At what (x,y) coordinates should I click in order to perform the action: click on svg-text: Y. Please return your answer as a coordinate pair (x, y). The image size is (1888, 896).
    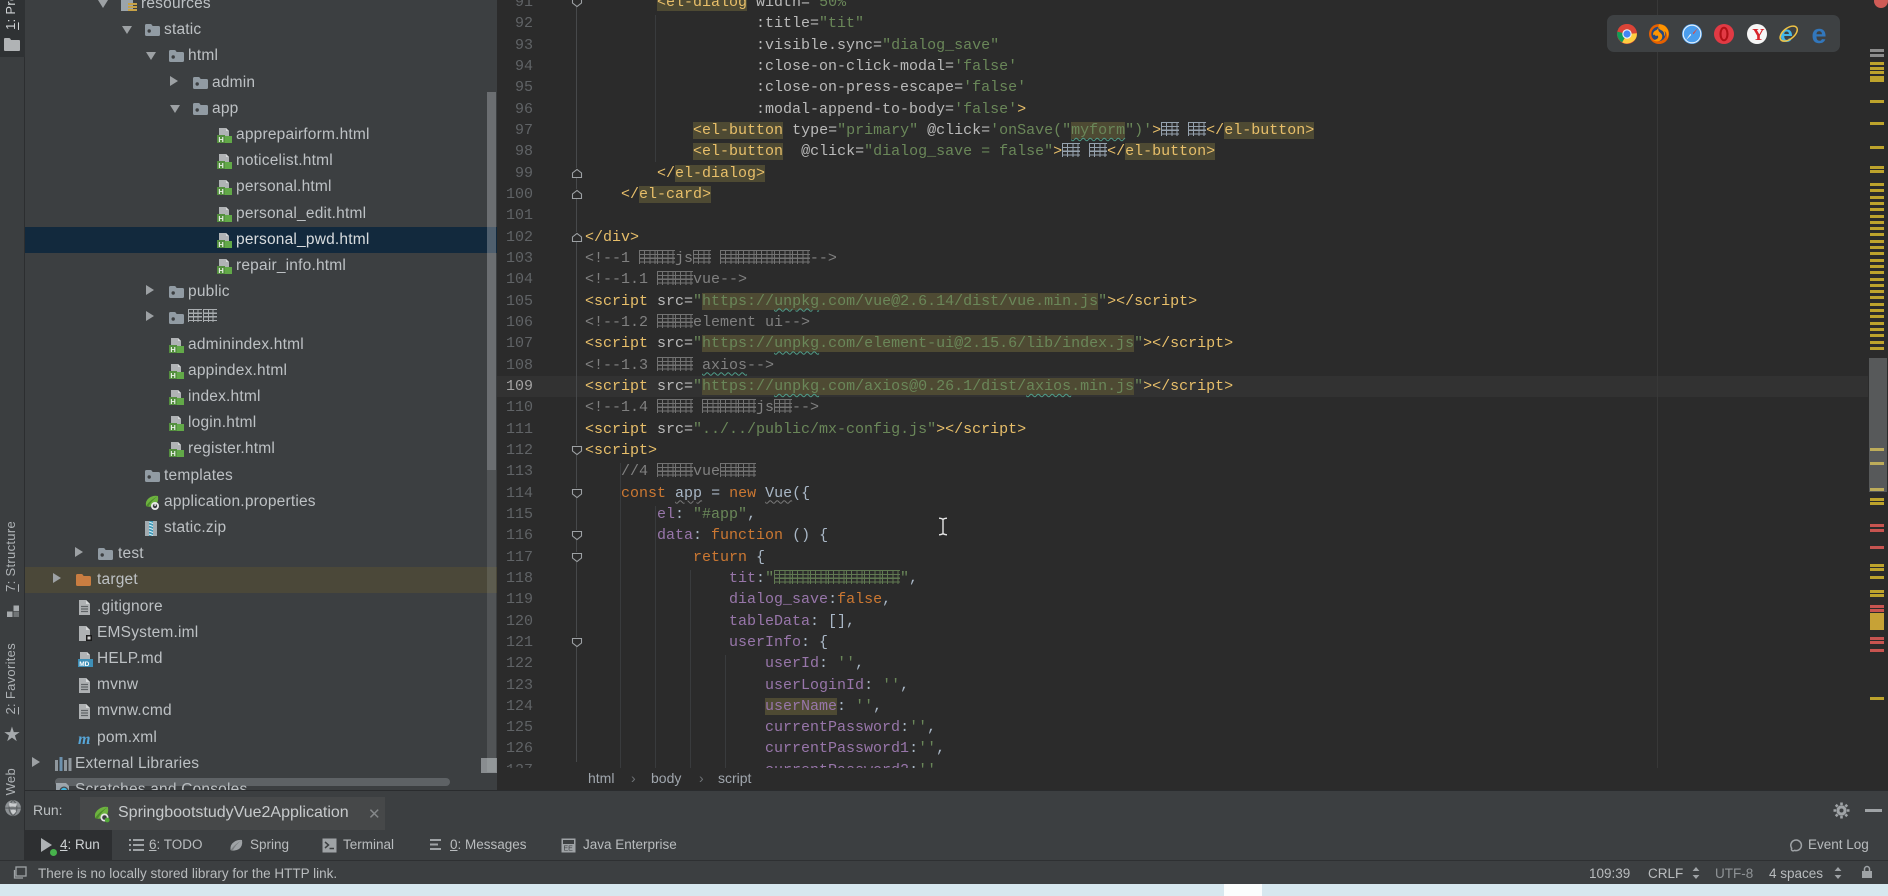
    Looking at the image, I should click on (1758, 34).